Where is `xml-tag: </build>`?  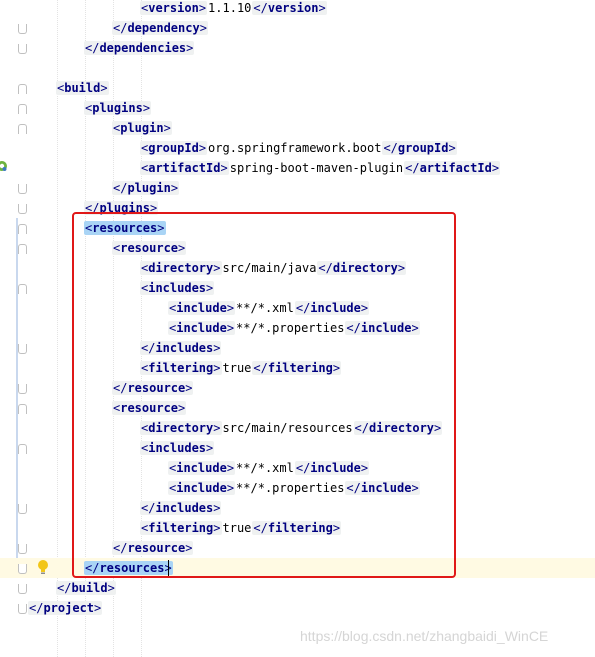 xml-tag: </build> is located at coordinates (86, 588).